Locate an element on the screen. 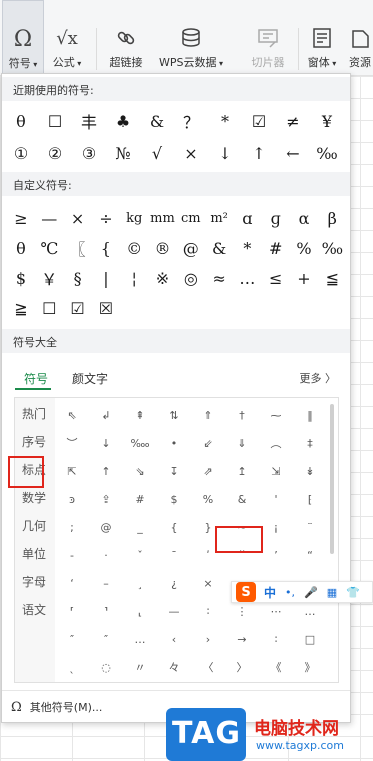  symbol-cell: { is located at coordinates (174, 527).